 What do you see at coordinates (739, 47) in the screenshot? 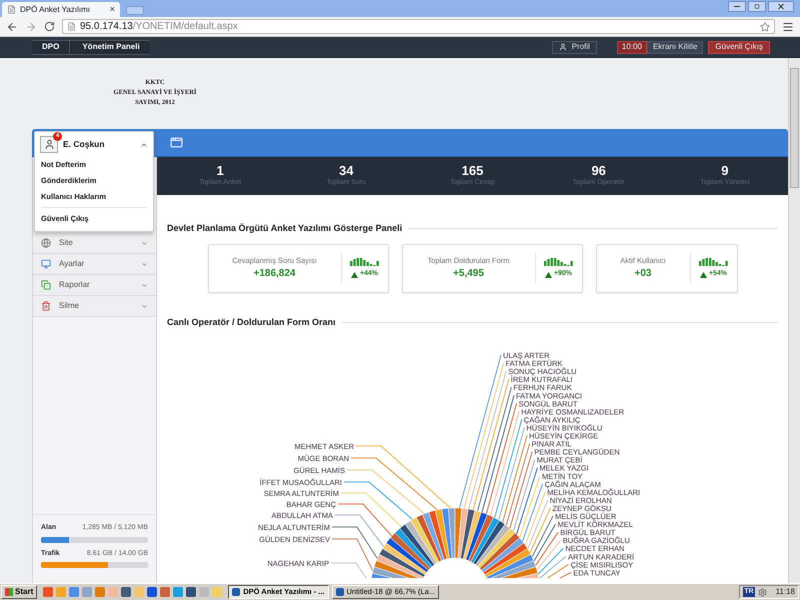
I see `logout-button: Güvenli Çıkış` at bounding box center [739, 47].